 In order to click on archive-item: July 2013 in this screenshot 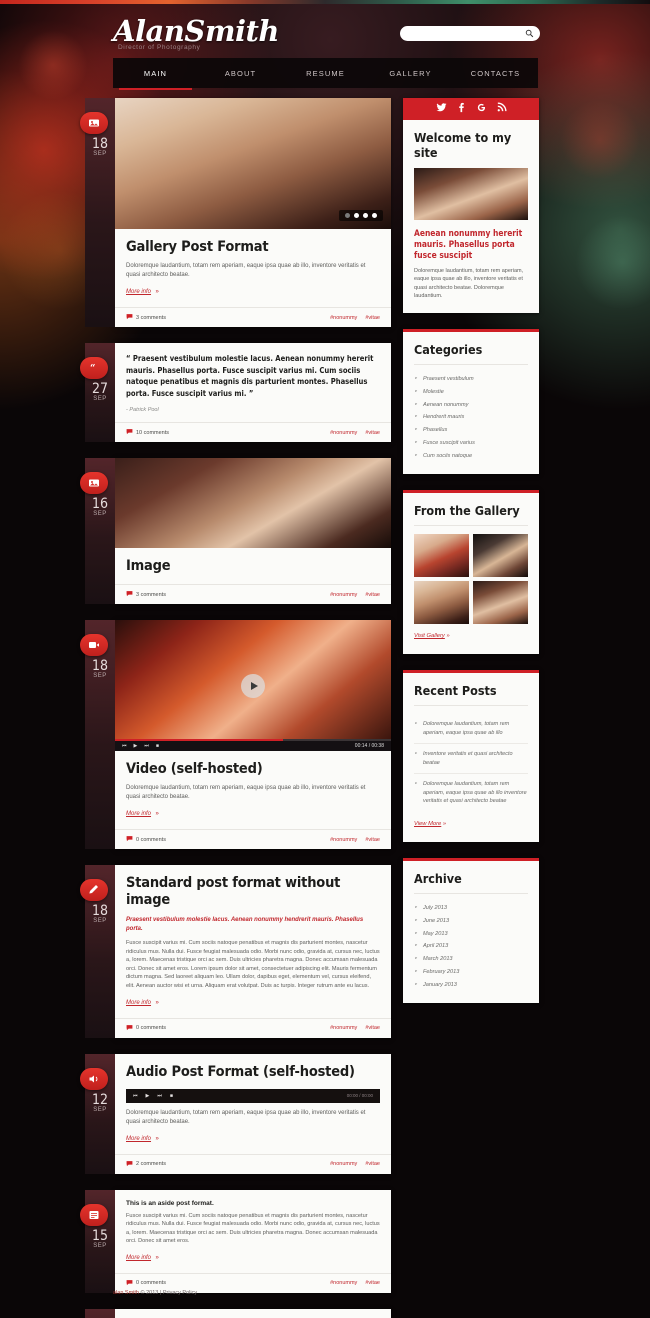, I will do `click(471, 908)`.